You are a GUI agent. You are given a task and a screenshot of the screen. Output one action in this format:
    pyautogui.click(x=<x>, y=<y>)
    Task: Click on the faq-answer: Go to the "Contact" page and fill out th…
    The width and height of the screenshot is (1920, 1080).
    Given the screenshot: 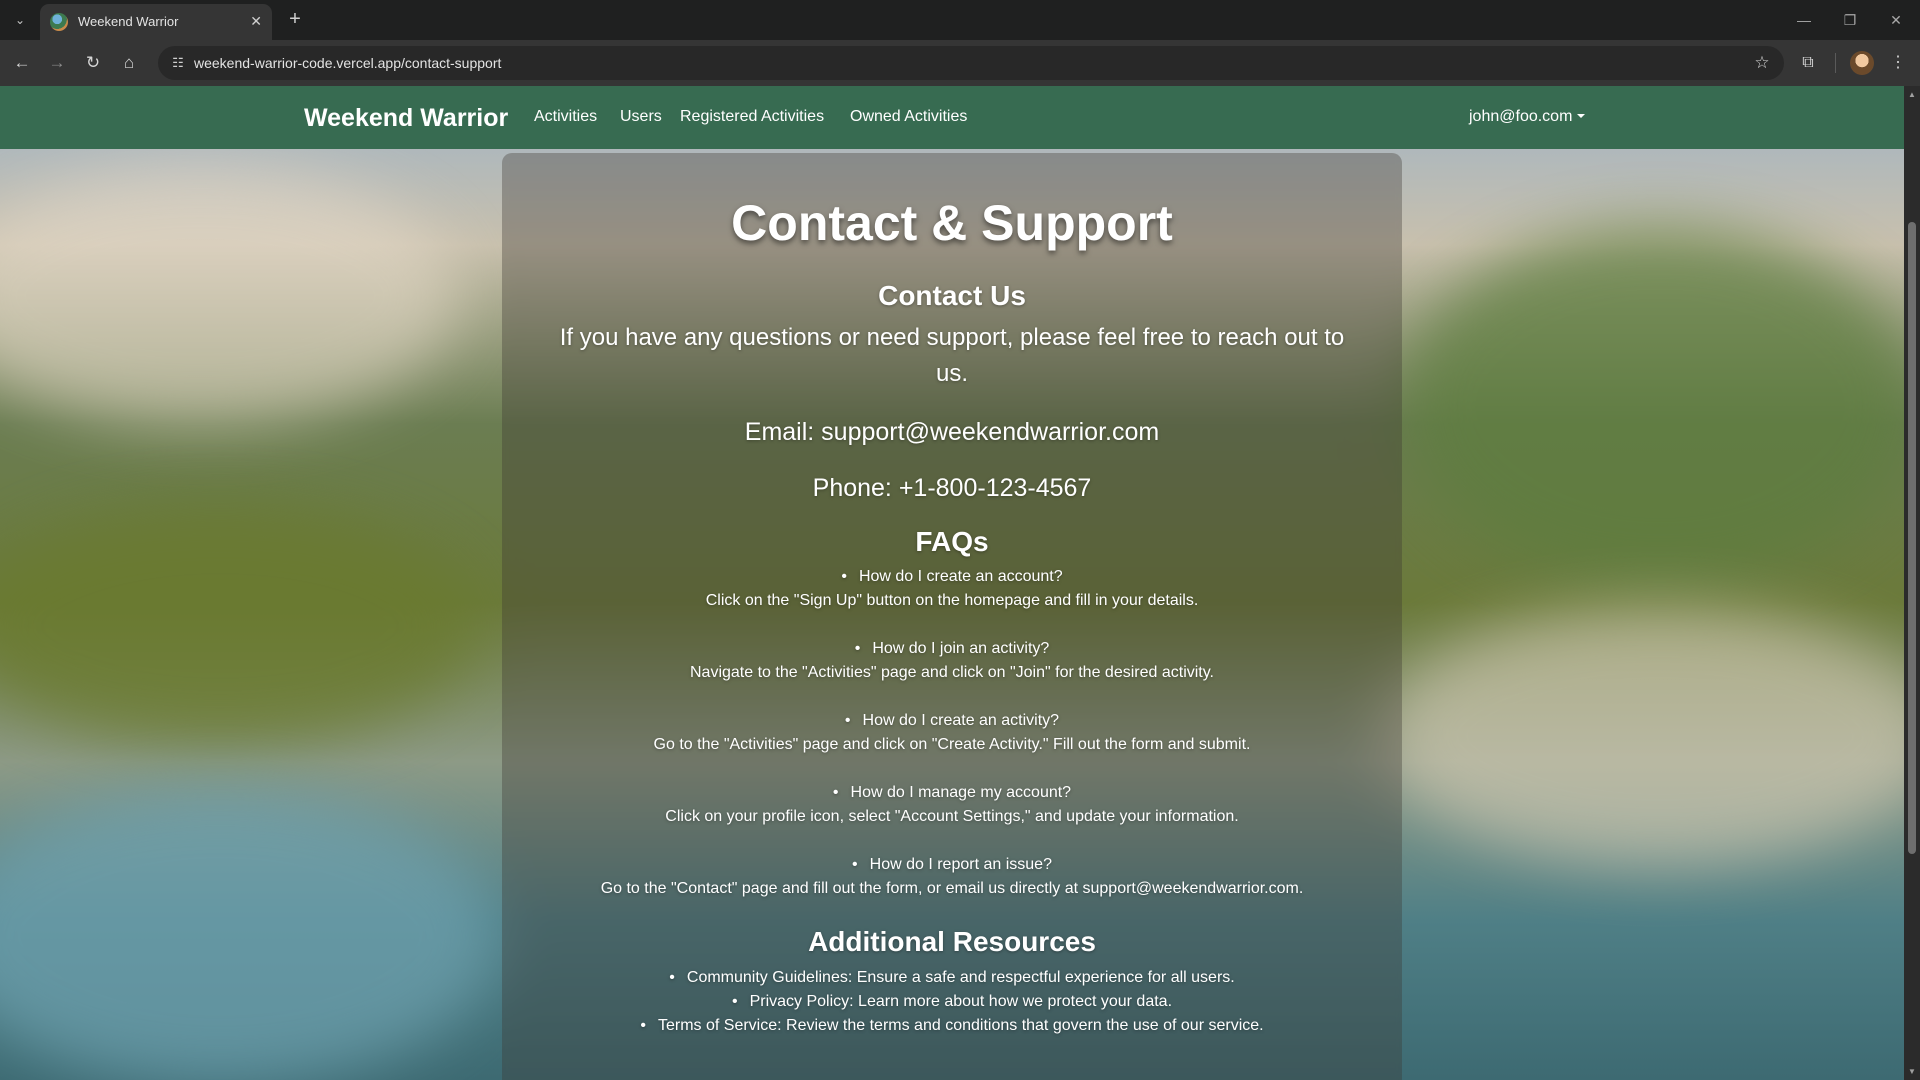 What is the action you would take?
    pyautogui.click(x=952, y=888)
    